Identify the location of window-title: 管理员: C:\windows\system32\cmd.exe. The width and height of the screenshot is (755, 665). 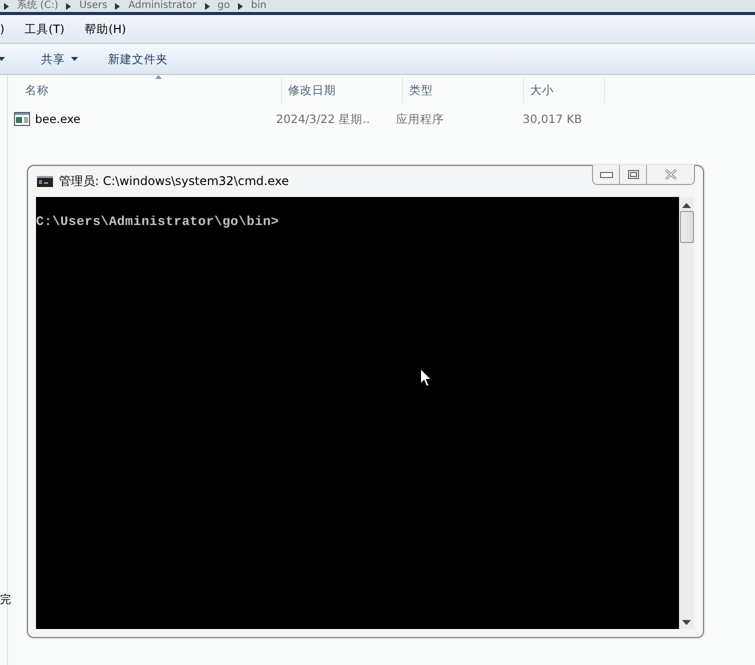
(174, 181).